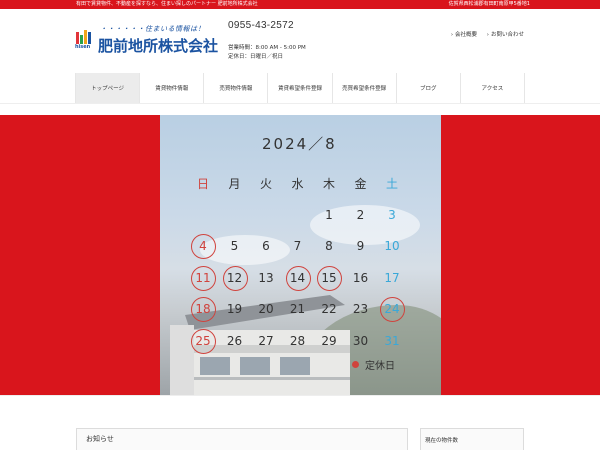 This screenshot has height=450, width=600. What do you see at coordinates (100, 439) in the screenshot?
I see `news-title: お知らせ` at bounding box center [100, 439].